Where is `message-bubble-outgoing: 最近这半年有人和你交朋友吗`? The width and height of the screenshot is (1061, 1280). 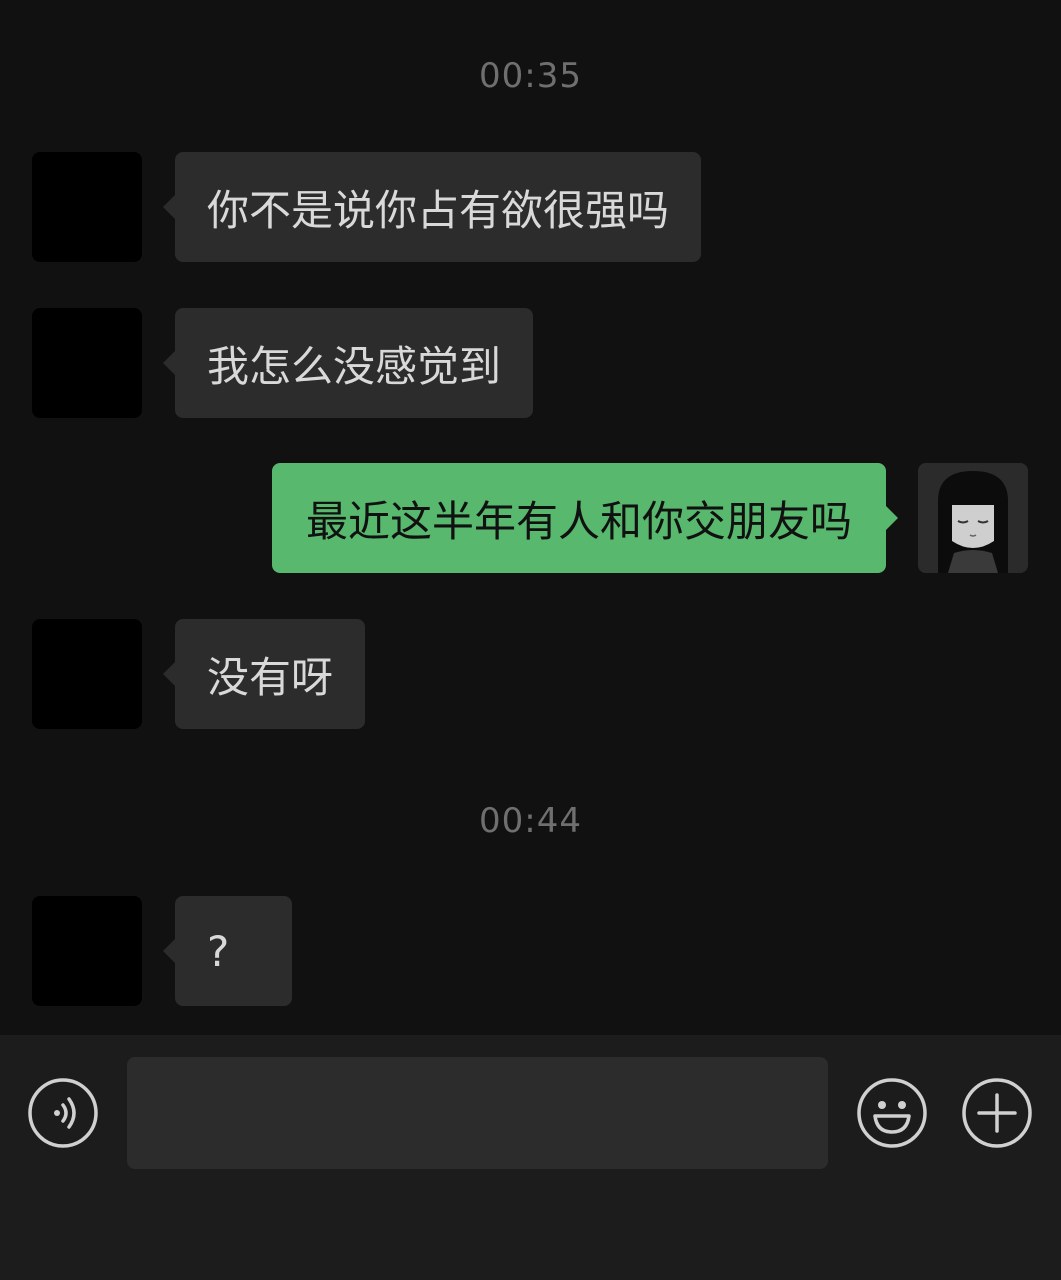
message-bubble-outgoing: 最近这半年有人和你交朋友吗 is located at coordinates (585, 518).